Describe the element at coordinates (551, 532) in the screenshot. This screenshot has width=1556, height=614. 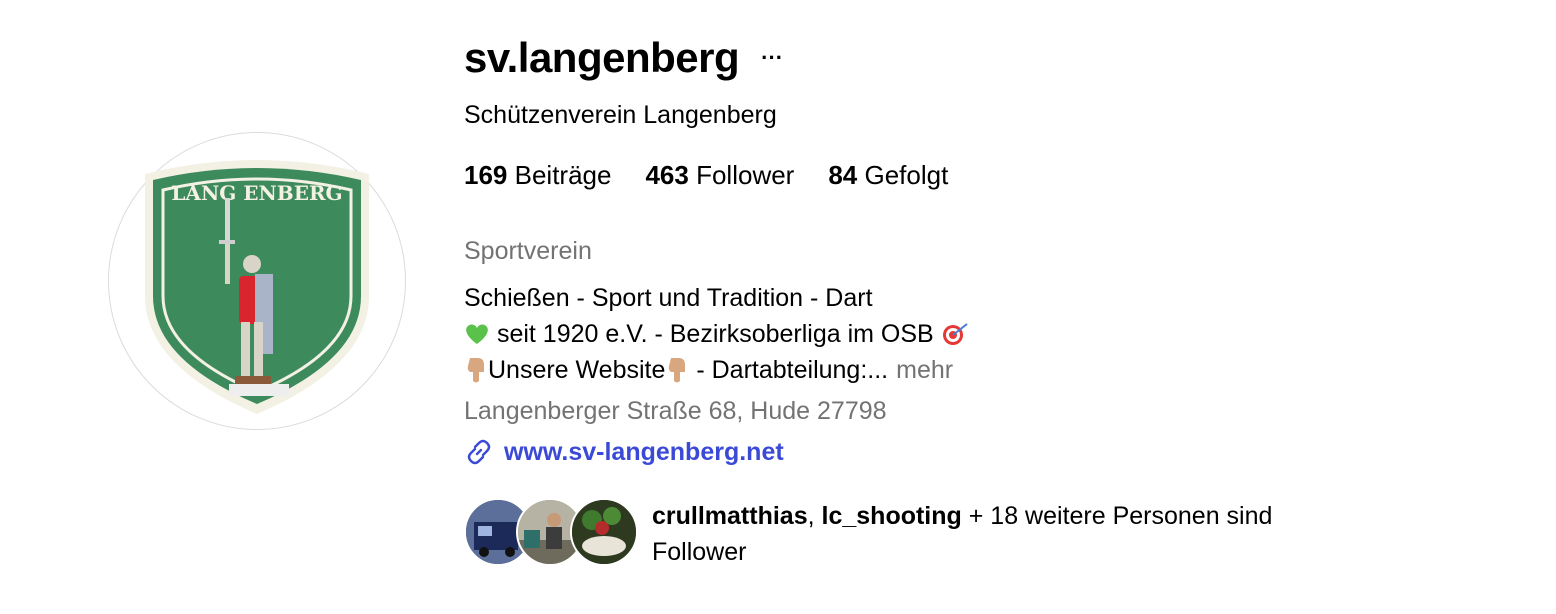
I see `follower-avatars` at that location.